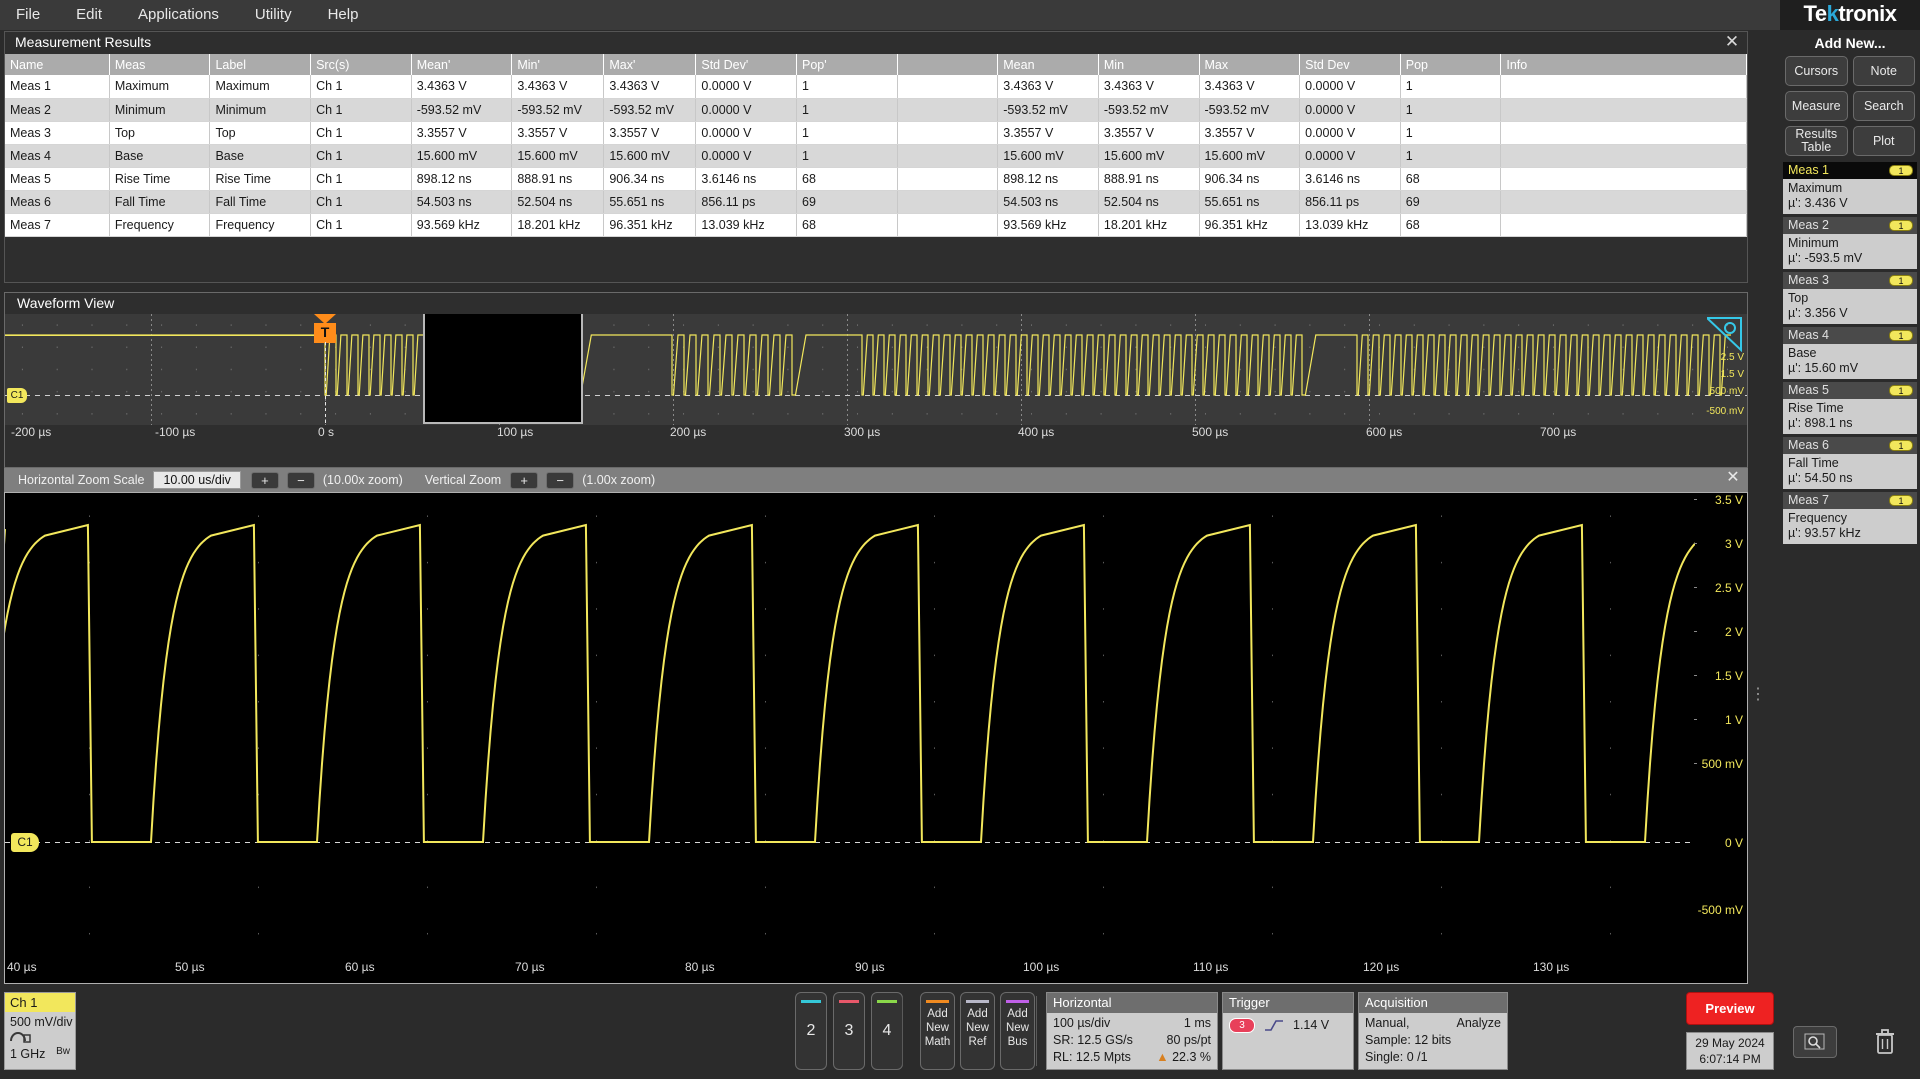 The width and height of the screenshot is (1920, 1079). What do you see at coordinates (849, 1001) in the screenshot?
I see `channel-3-color-bar` at bounding box center [849, 1001].